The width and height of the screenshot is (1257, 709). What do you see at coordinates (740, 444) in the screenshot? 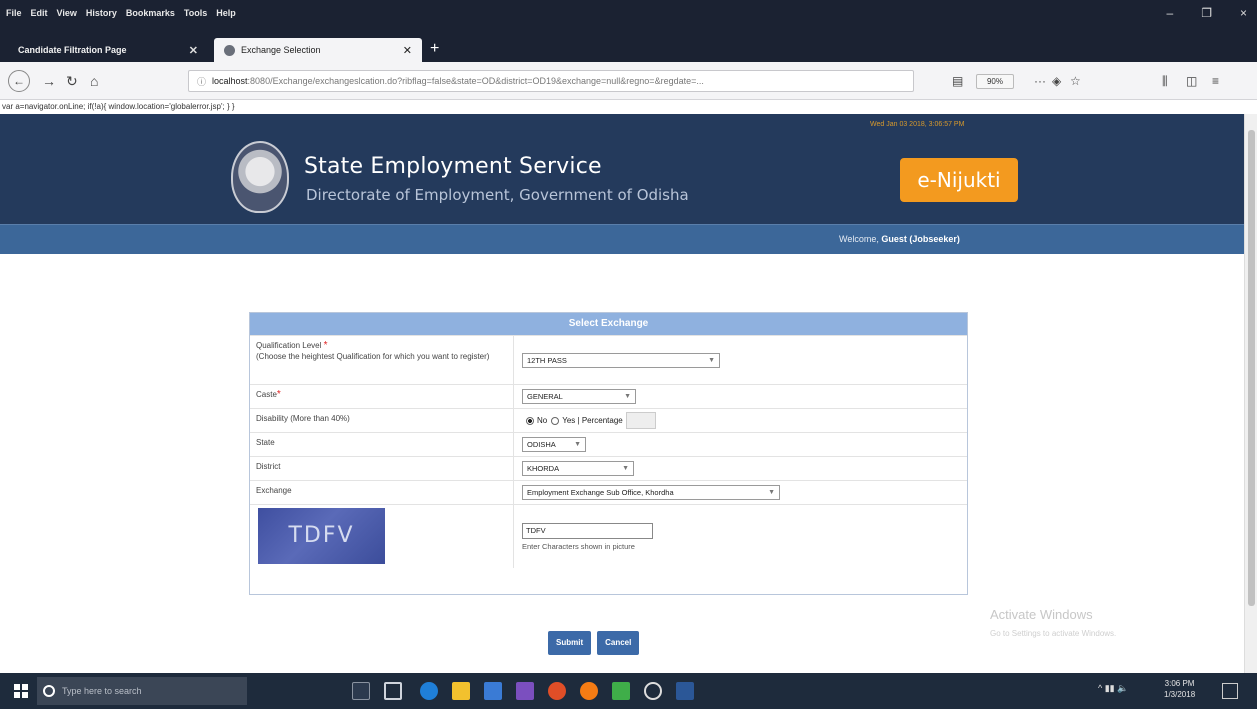
I see `state-value-cell: ODISHA ▼` at bounding box center [740, 444].